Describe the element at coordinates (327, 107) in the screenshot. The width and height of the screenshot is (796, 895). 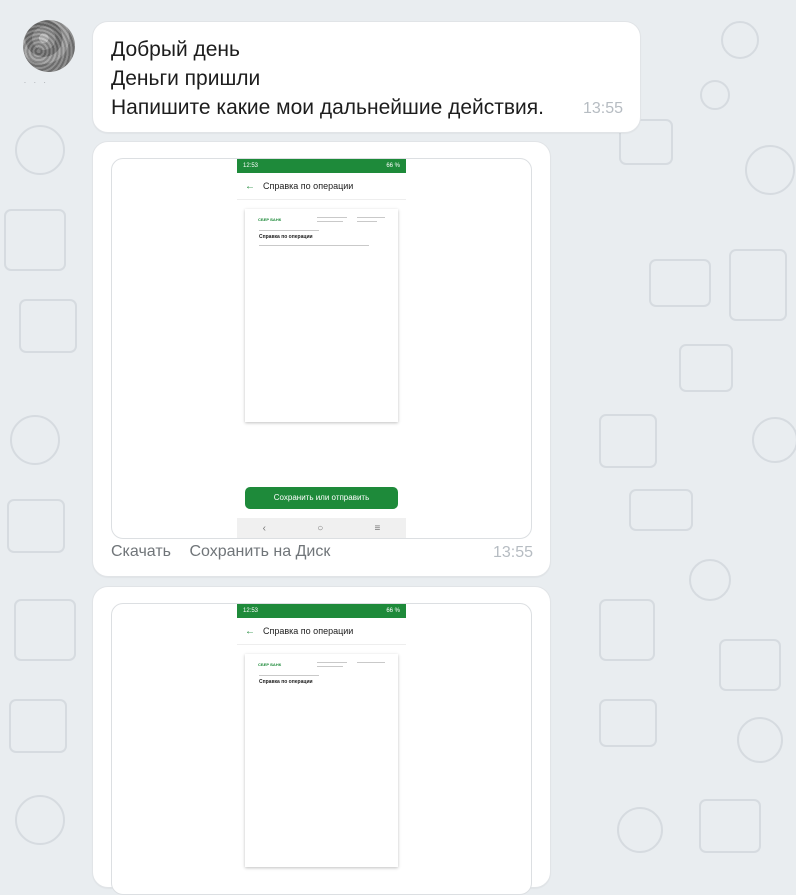
I see `message-line-3: Напишите какие мои дальнейшие действия.` at that location.